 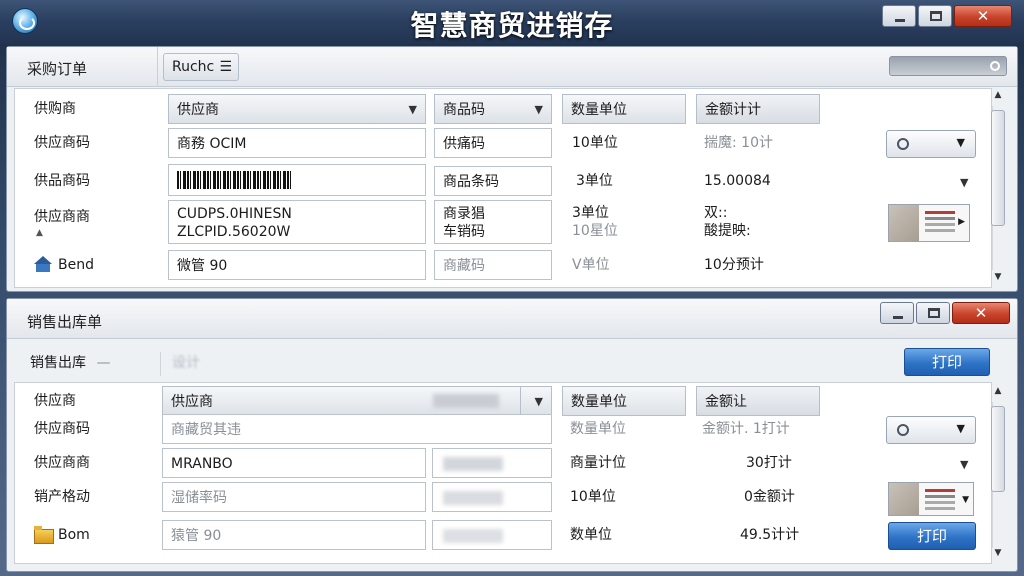 I want to click on sales-panel-titlebar: 销售出库单, so click(x=512, y=319).